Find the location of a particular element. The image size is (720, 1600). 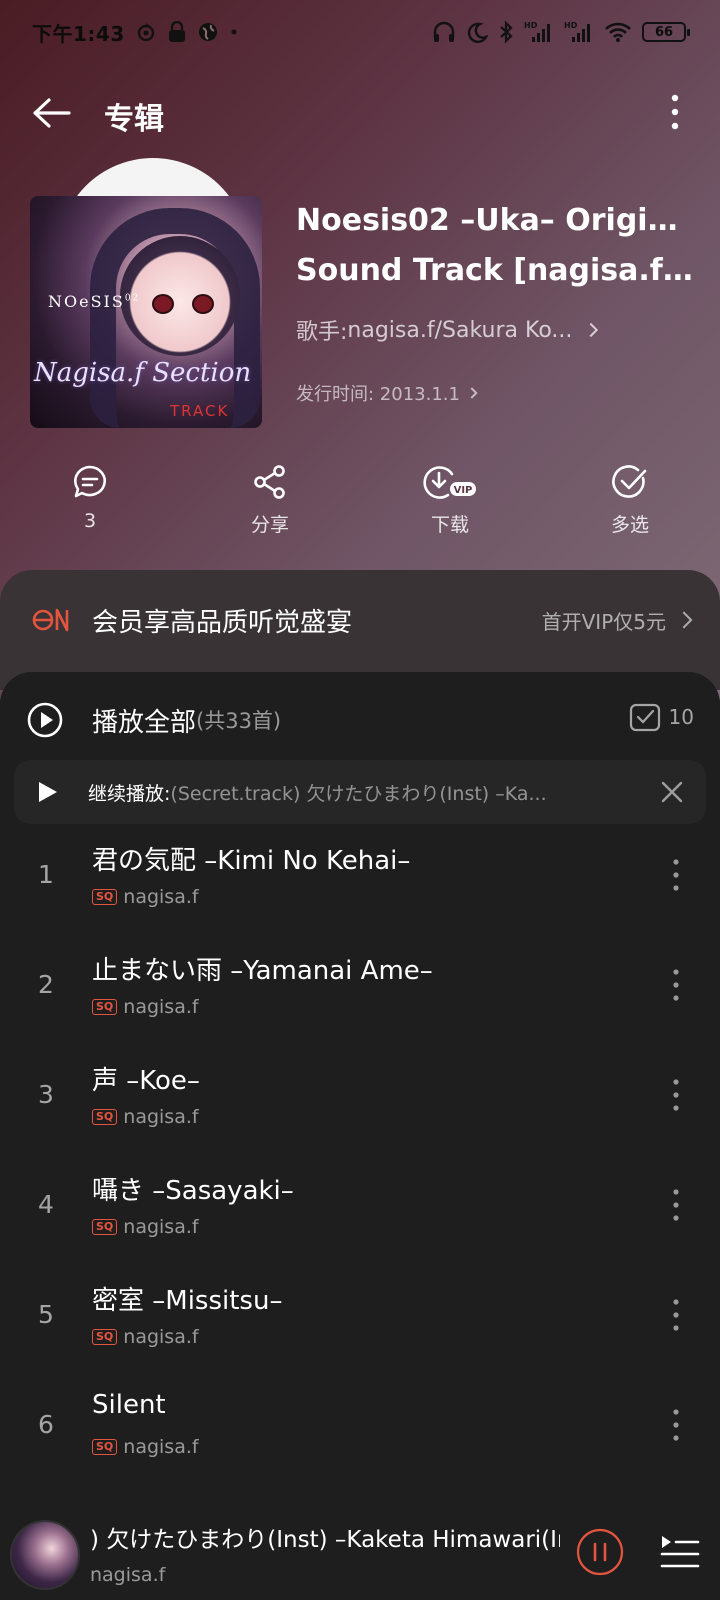

track-number: 6 is located at coordinates (46, 1424).